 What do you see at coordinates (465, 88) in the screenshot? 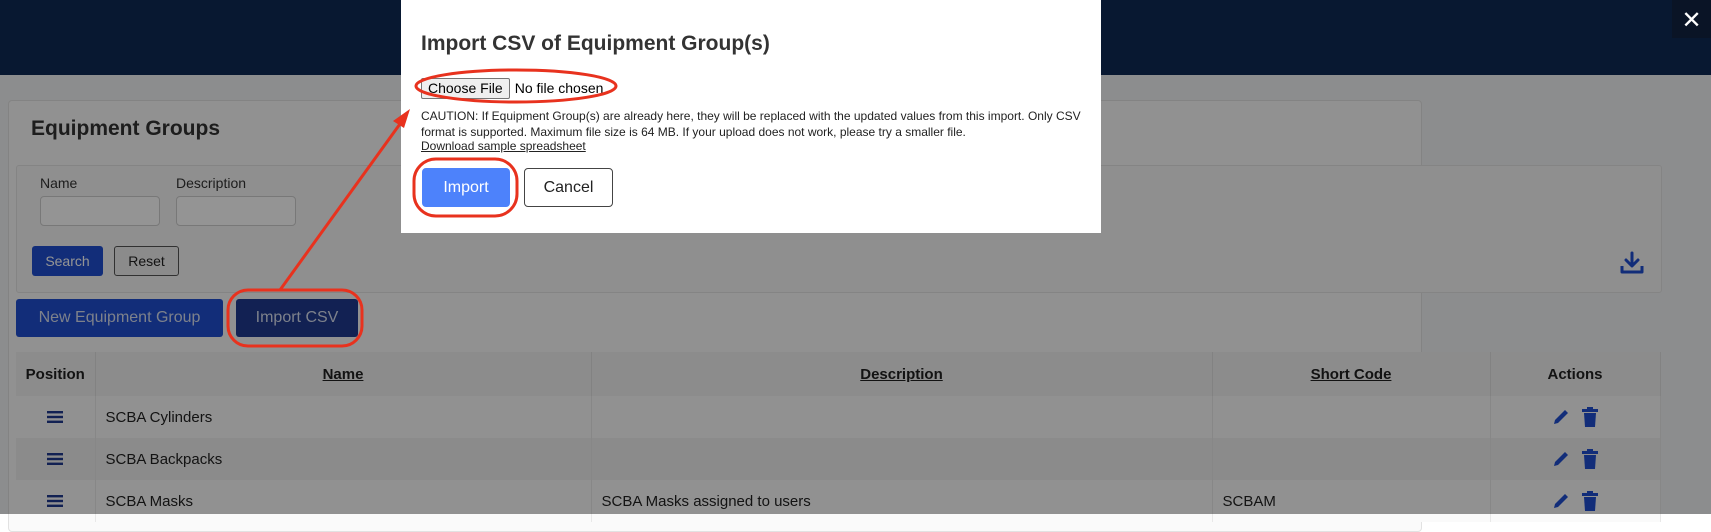
I see `choose-file-button: Choose File` at bounding box center [465, 88].